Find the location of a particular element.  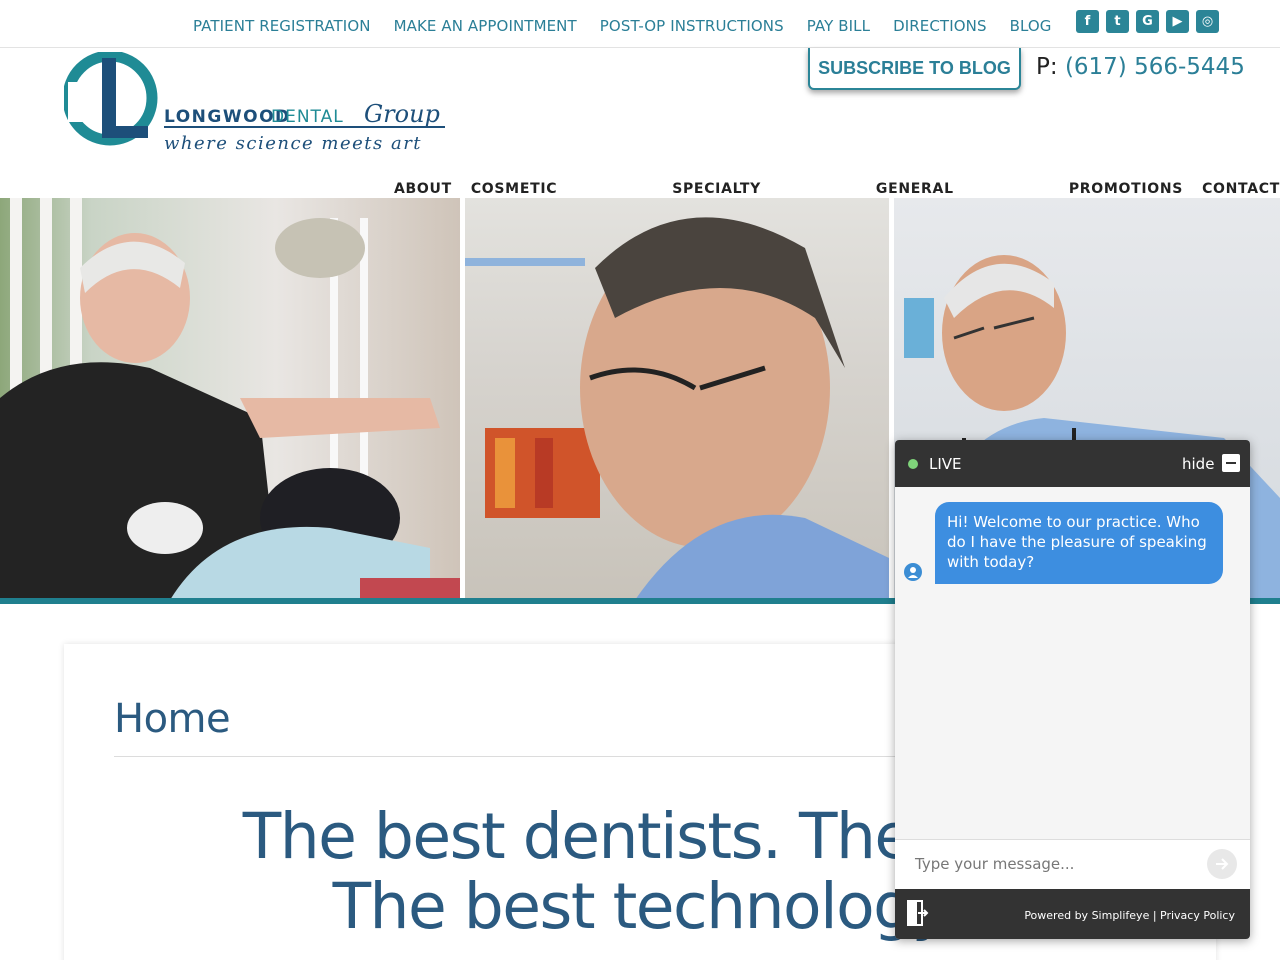

youtube-icon: ▶ is located at coordinates (1177, 21).